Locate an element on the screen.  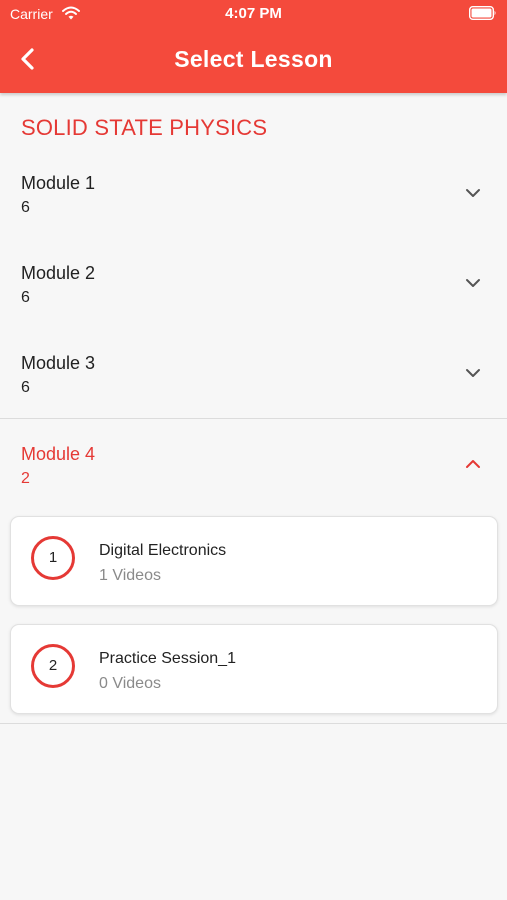
module-name: Module 4 is located at coordinates (58, 454).